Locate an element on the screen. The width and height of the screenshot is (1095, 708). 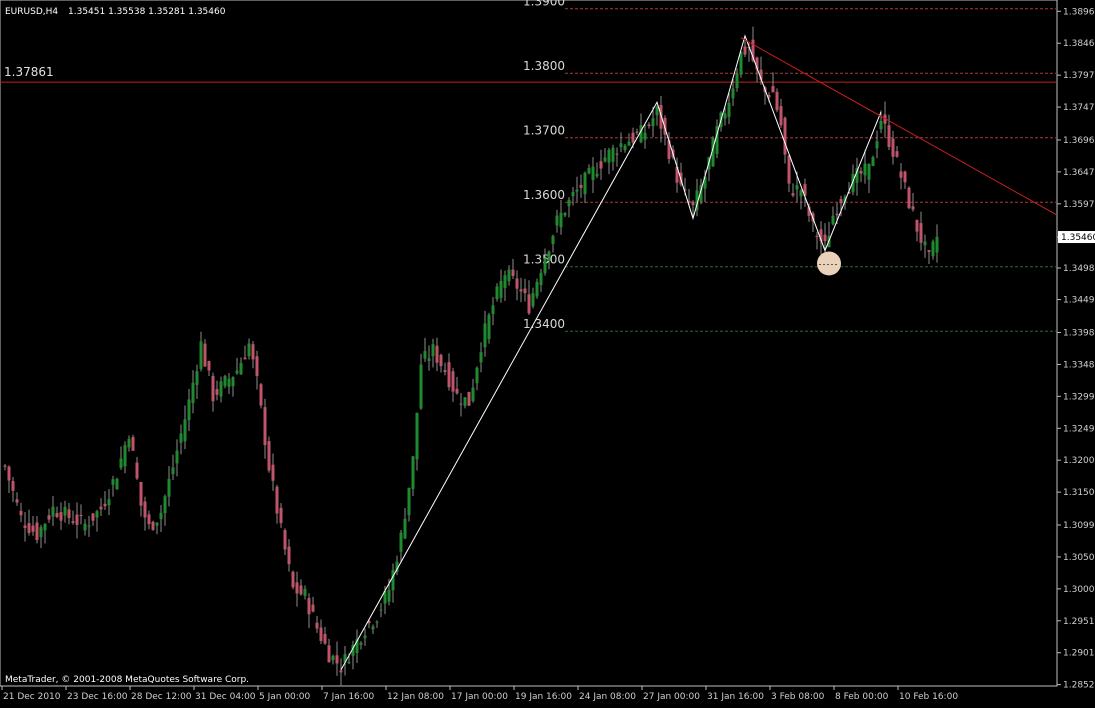
price-tick-label: 1.28520 is located at coordinates (1079, 686).